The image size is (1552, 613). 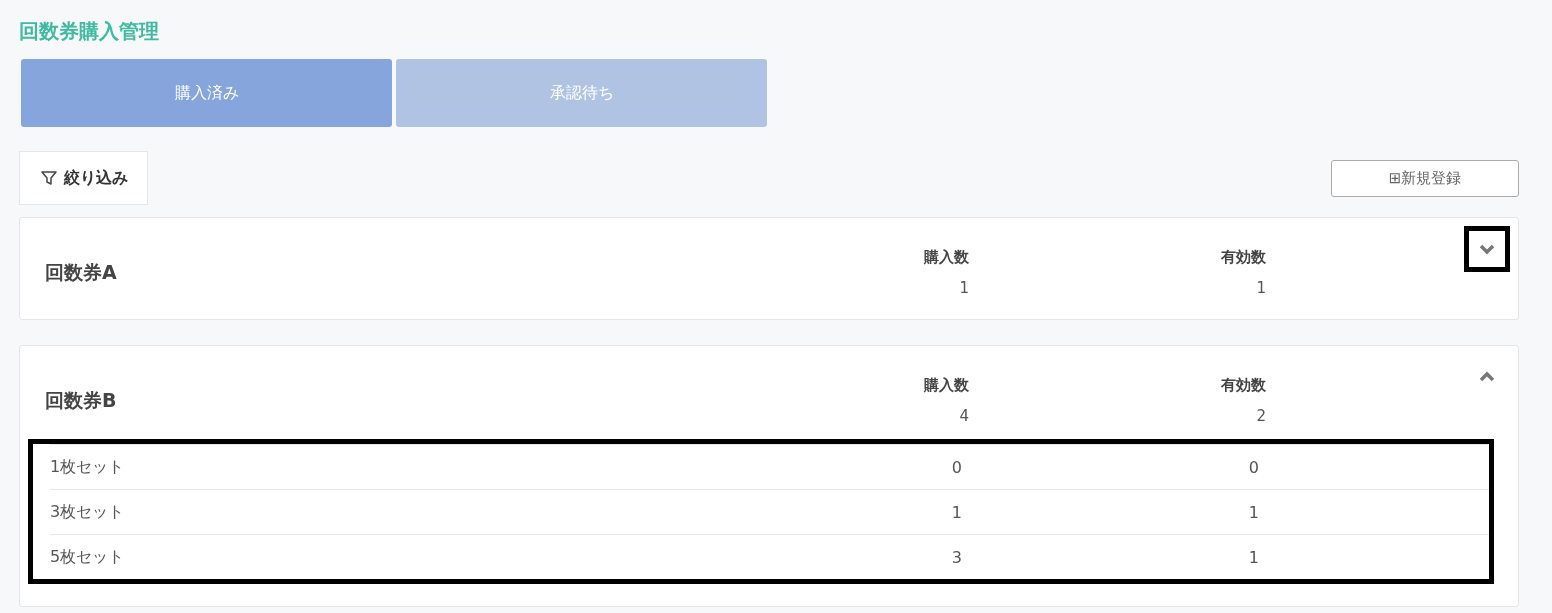 I want to click on purchased-count: 0, so click(x=956, y=467).